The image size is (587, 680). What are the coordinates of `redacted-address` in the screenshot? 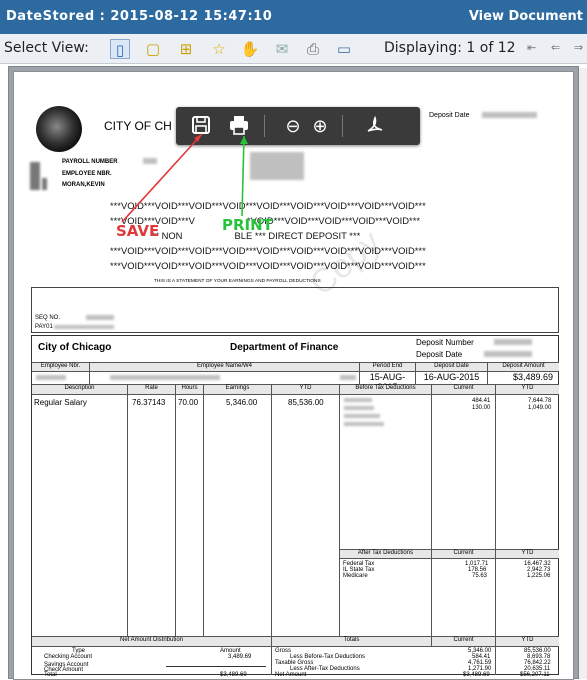 It's located at (277, 166).